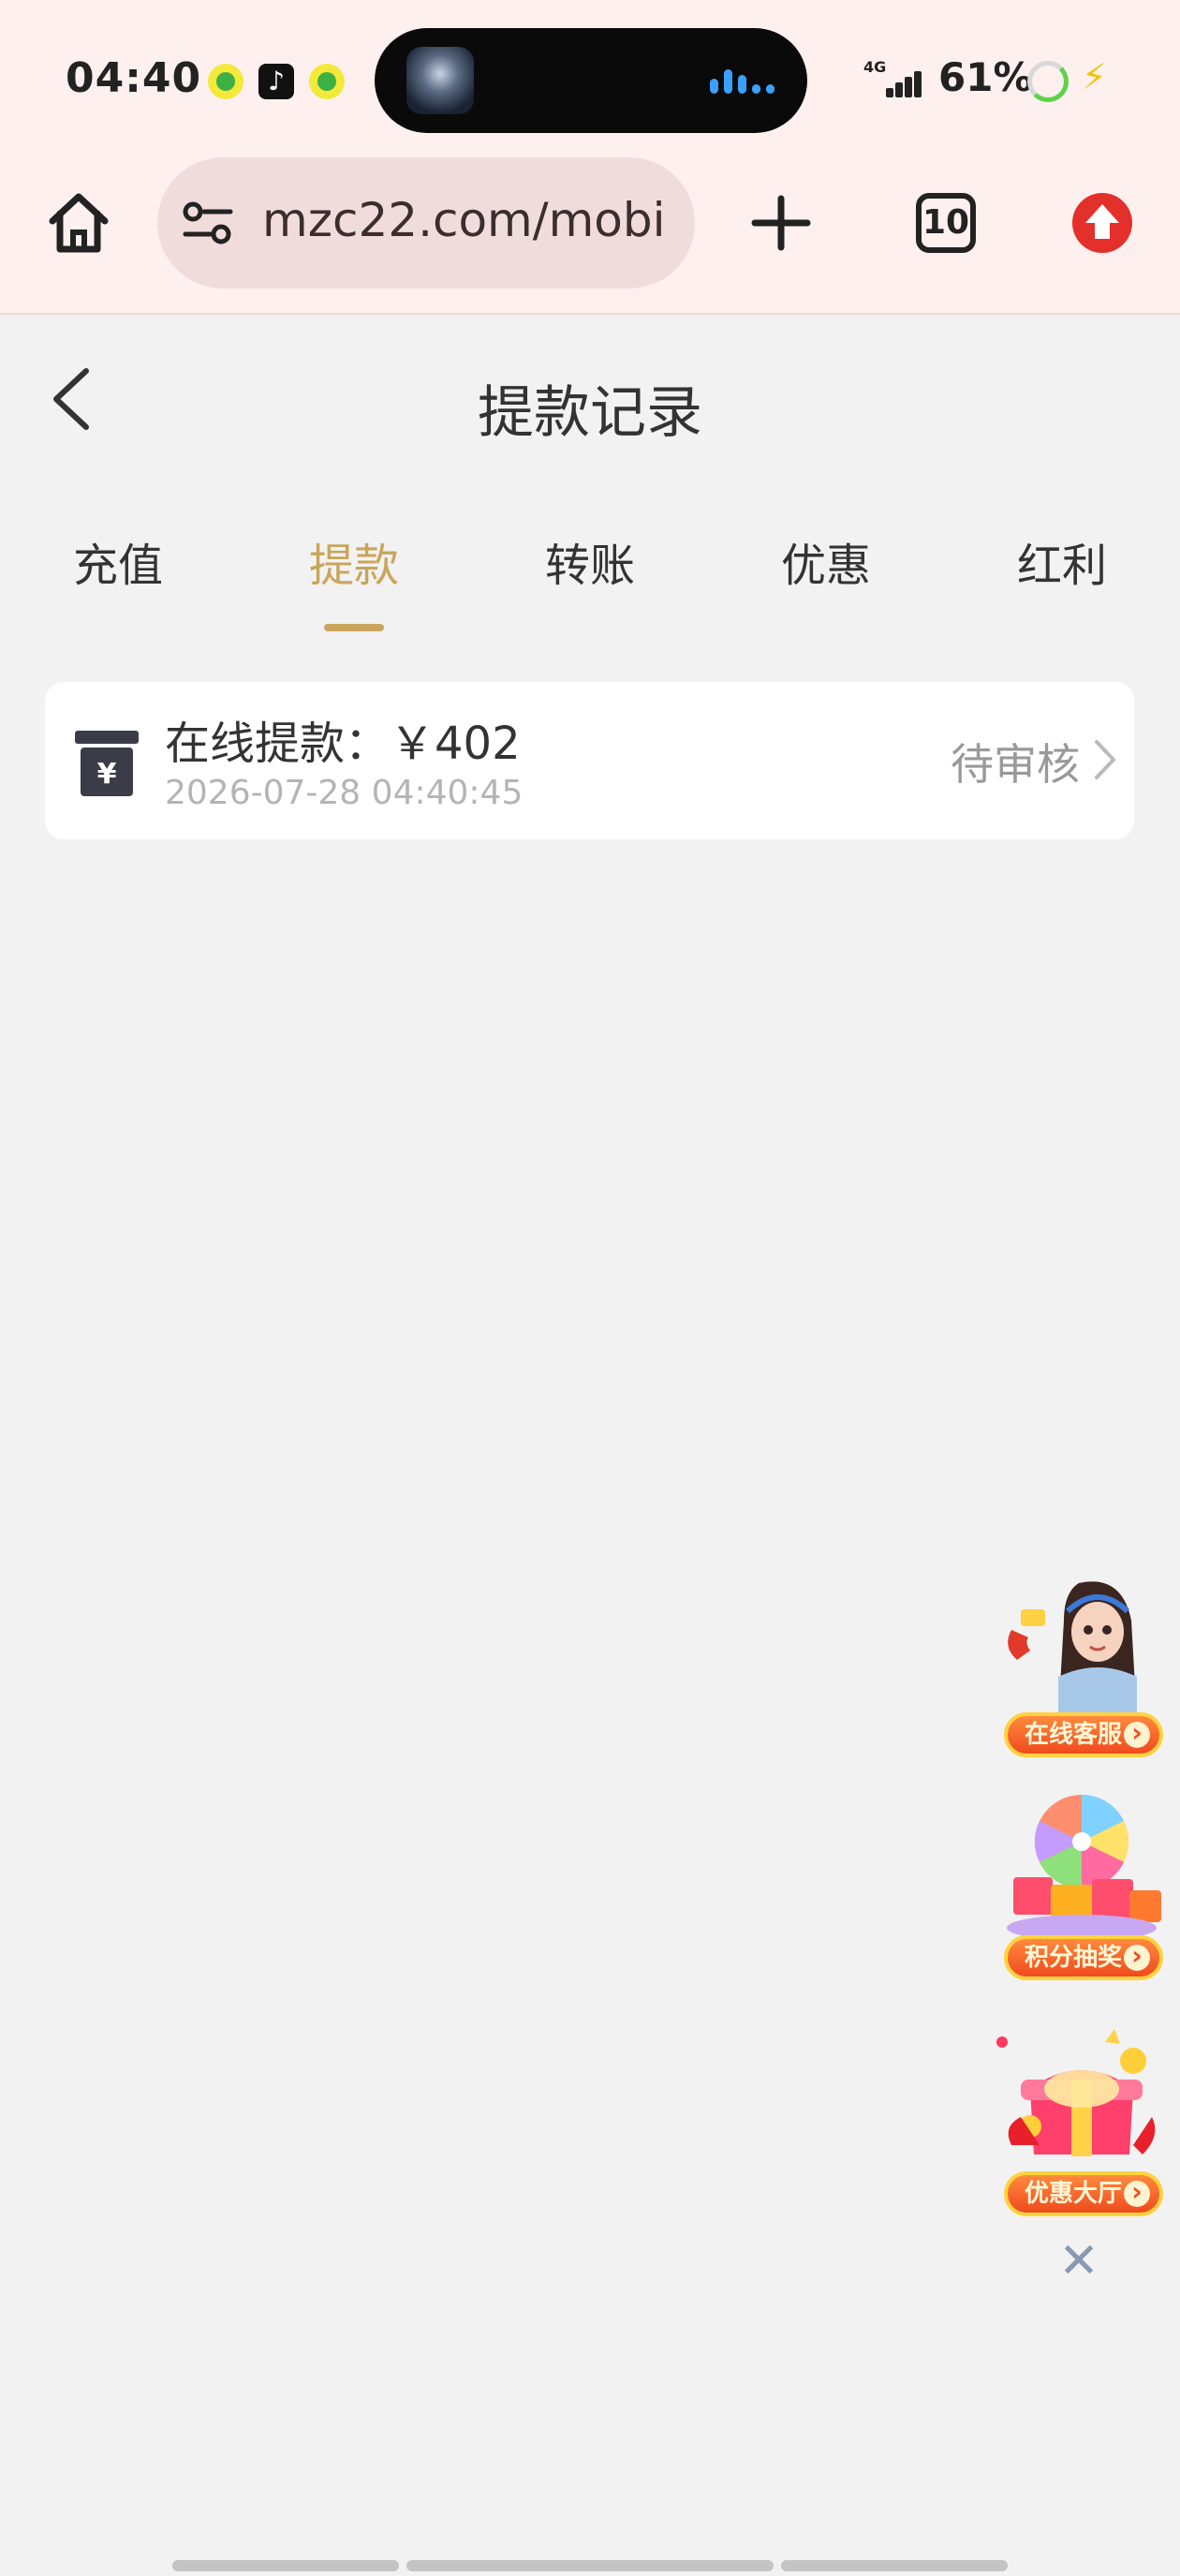 The image size is (1180, 2576). I want to click on record-type-tabs: 充值 提款 转账 优惠 红利, so click(590, 571).